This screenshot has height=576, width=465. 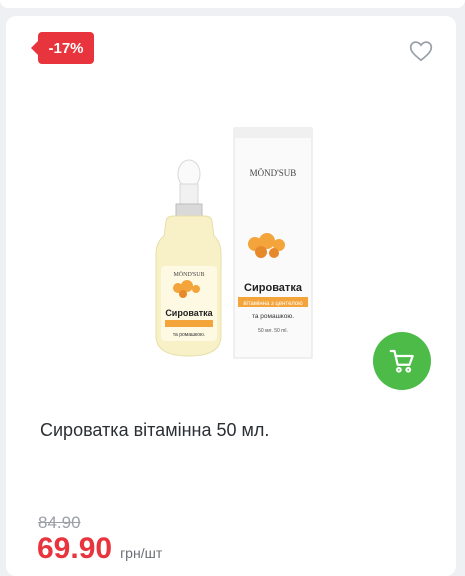 I want to click on favorite-button, so click(x=421, y=51).